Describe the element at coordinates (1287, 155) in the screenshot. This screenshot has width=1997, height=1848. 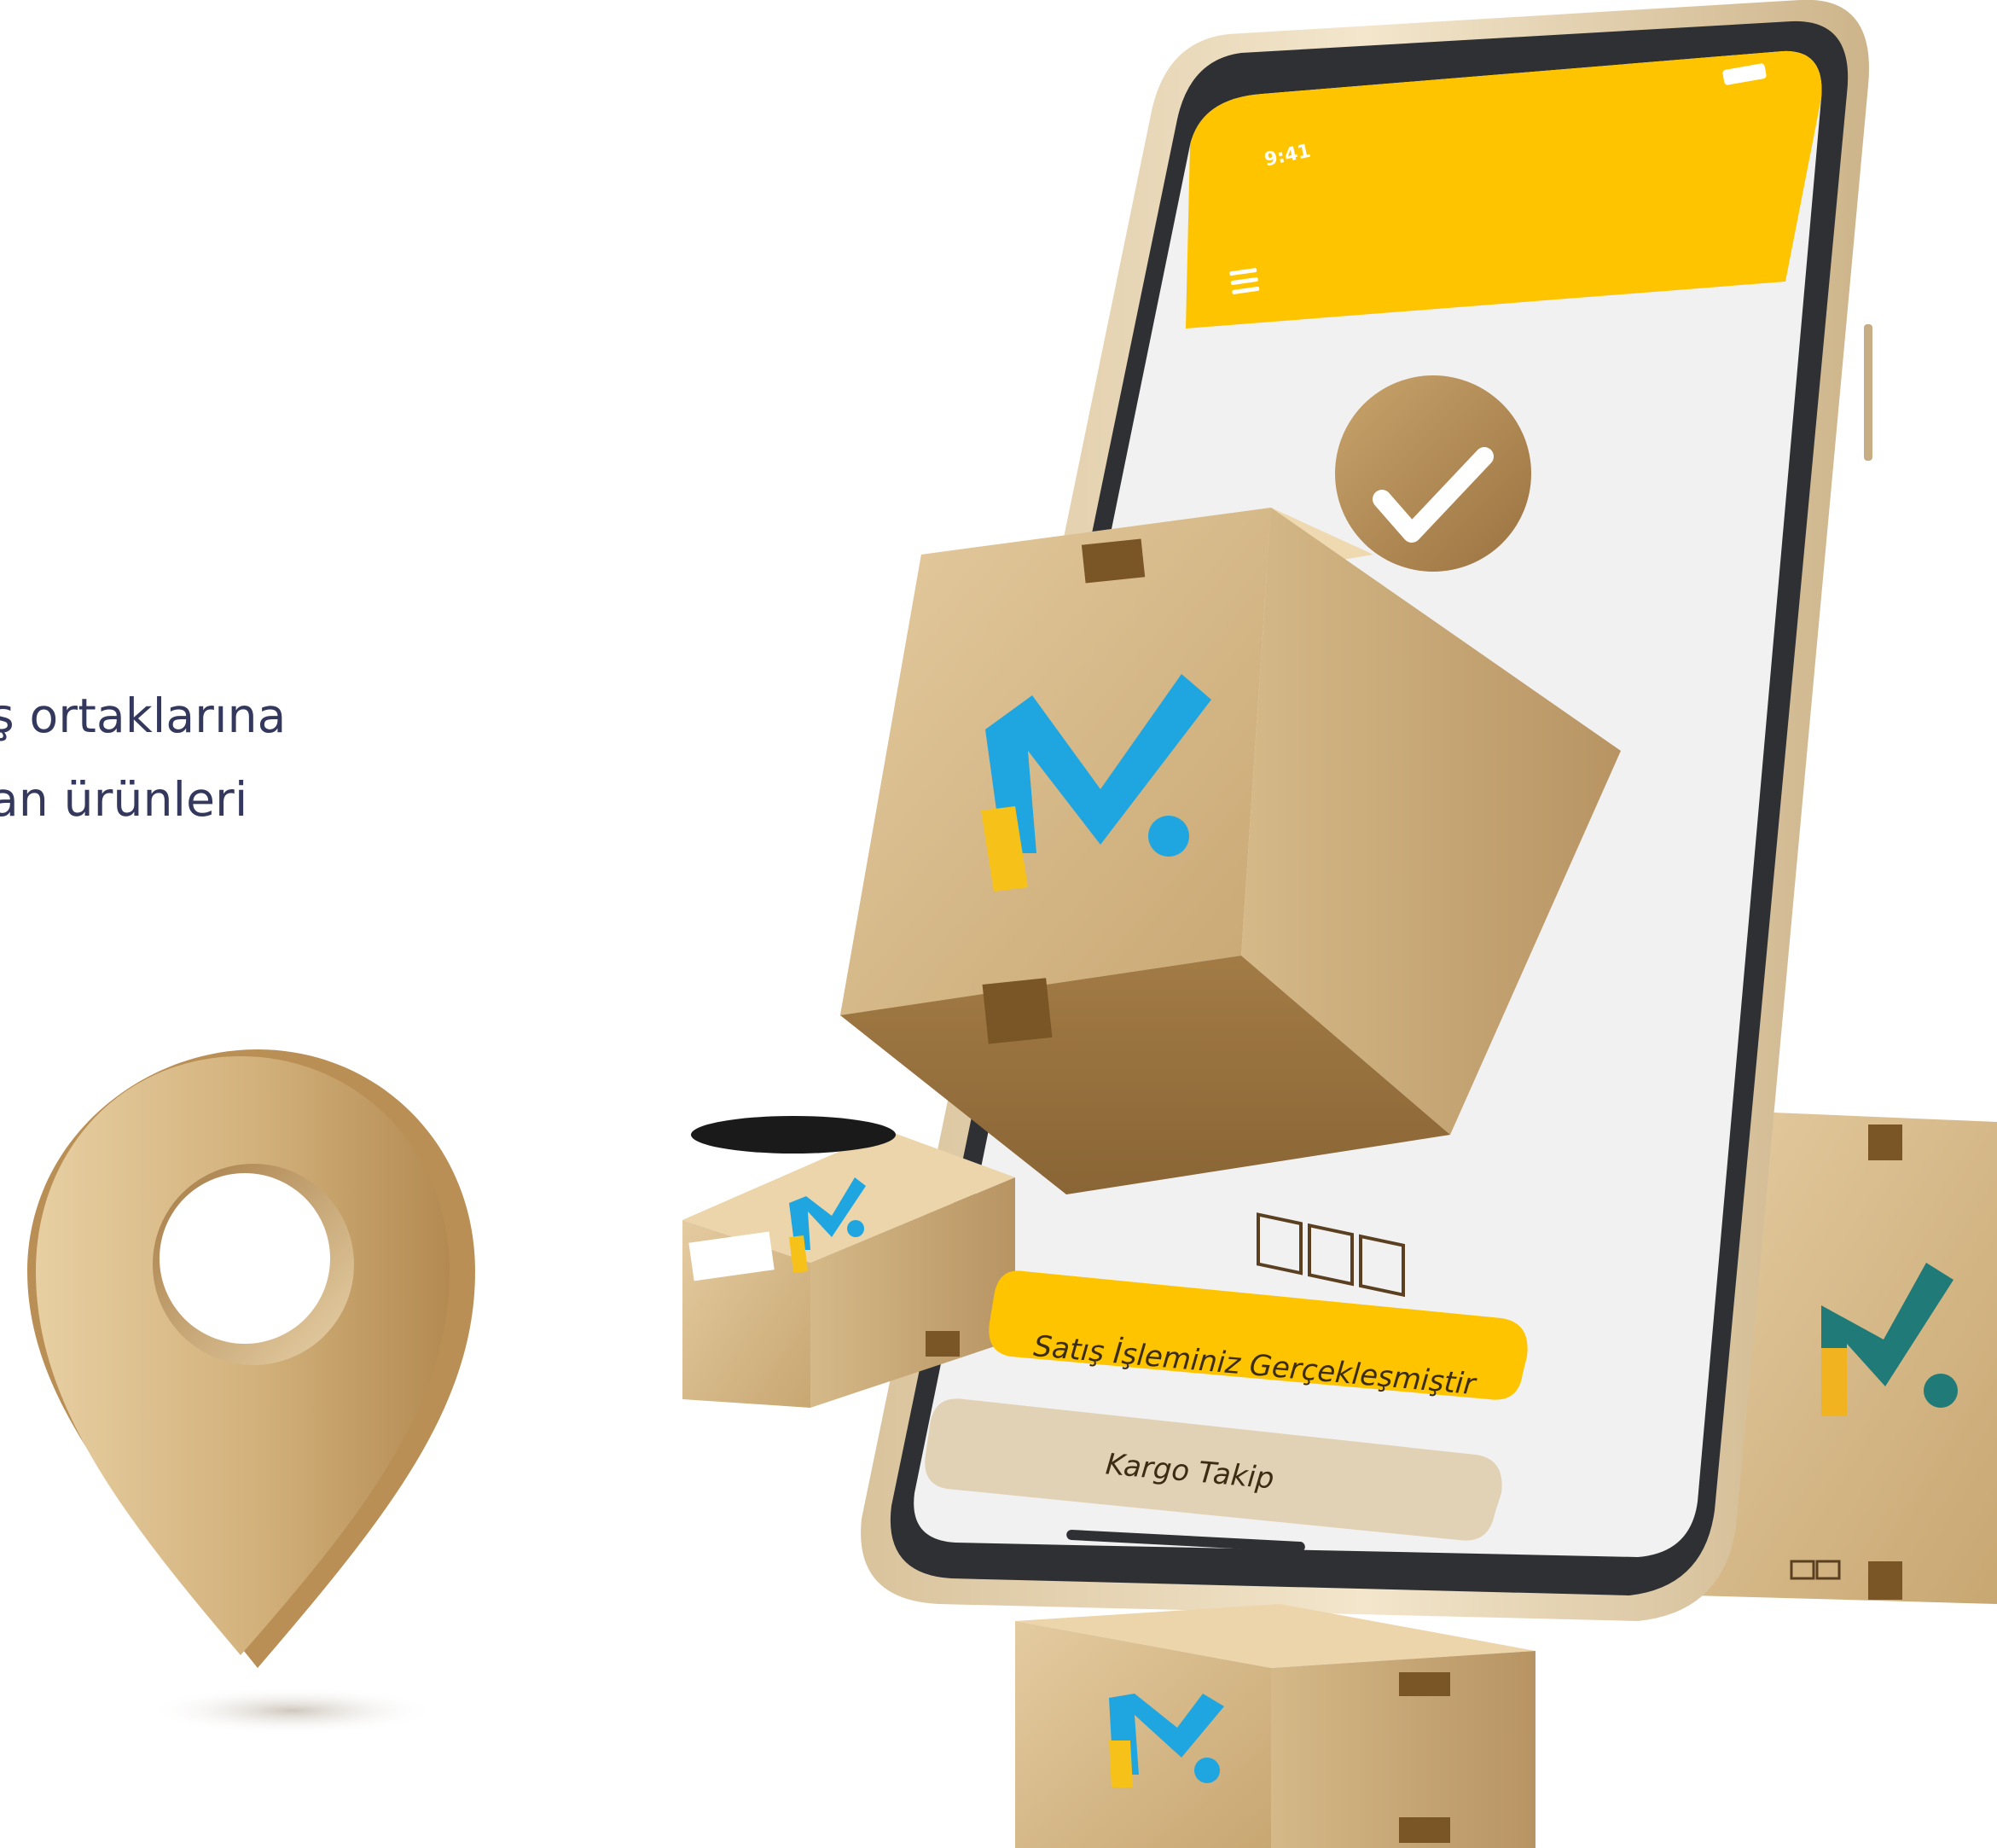
I see `status-time: 9:41` at that location.